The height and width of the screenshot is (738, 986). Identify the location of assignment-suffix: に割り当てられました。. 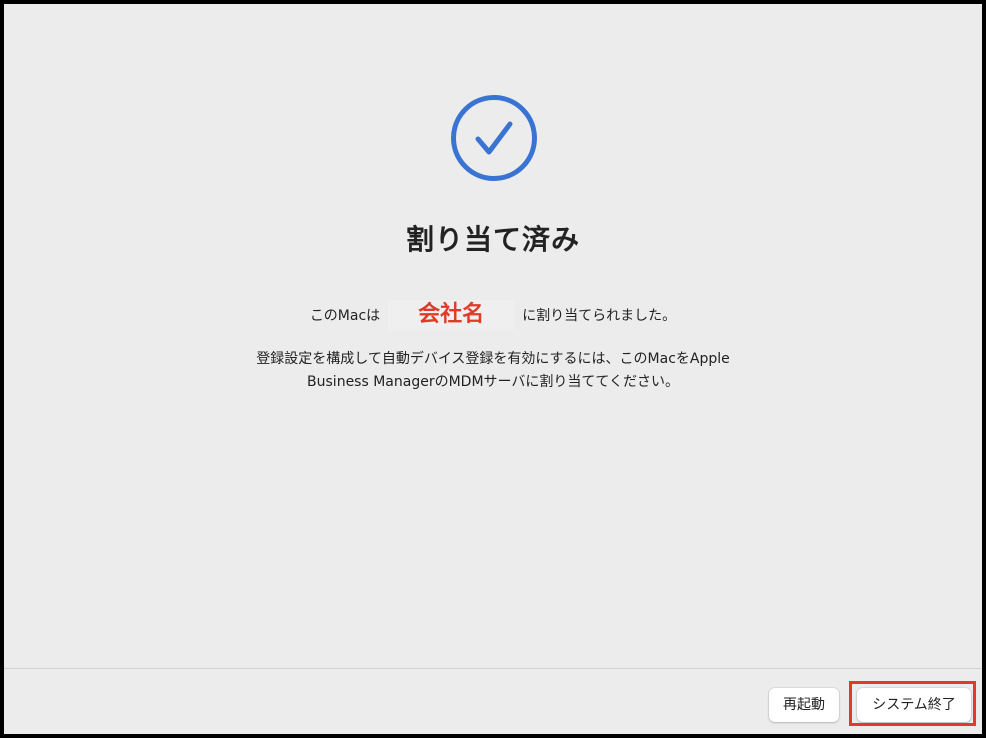
(599, 316).